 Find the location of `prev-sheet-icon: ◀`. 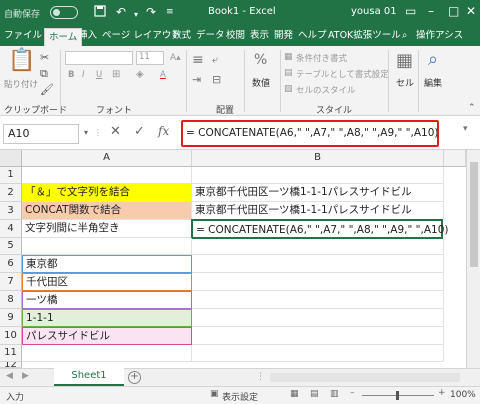

prev-sheet-icon: ◀ is located at coordinates (9, 376).